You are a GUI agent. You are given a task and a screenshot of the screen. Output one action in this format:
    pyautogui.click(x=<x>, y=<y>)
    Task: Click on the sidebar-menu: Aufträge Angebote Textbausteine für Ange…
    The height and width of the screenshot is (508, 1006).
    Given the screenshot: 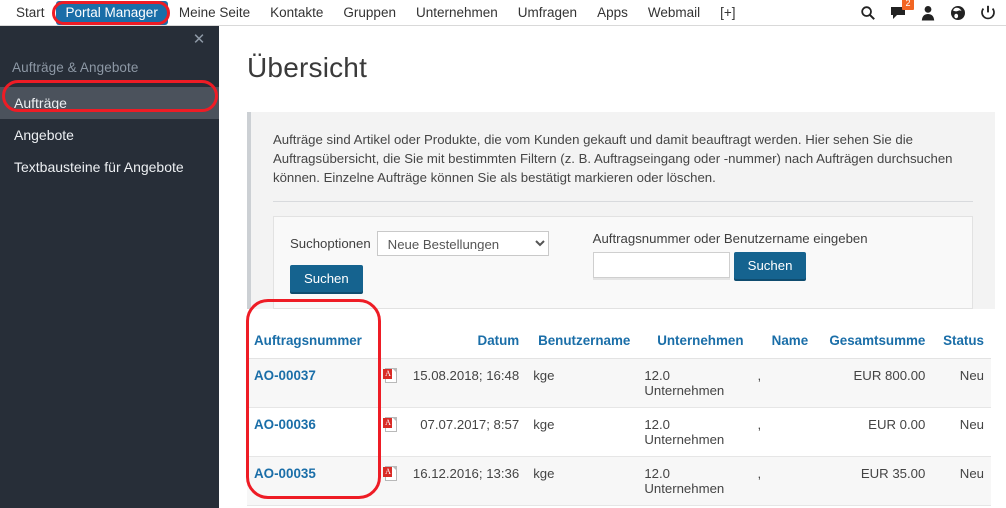 What is the action you would take?
    pyautogui.click(x=109, y=135)
    